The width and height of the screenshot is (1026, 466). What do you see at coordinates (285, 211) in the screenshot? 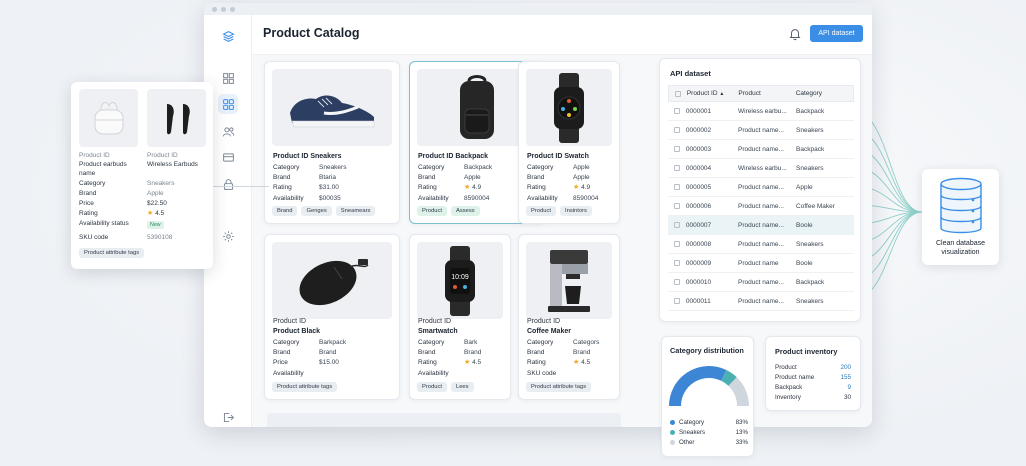
I see `tag: Brand` at bounding box center [285, 211].